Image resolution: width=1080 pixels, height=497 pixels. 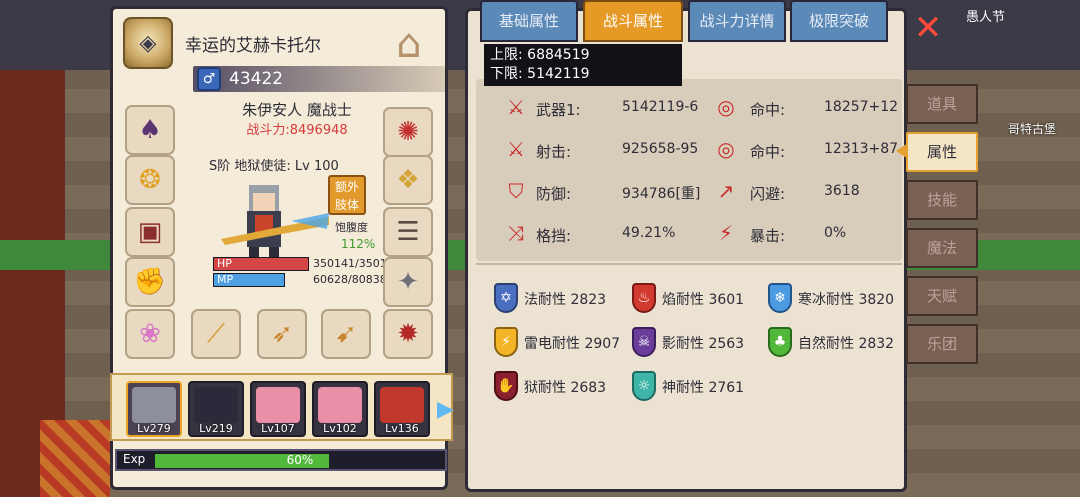 I want to click on weapon-slot-3: ➹, so click(x=346, y=334).